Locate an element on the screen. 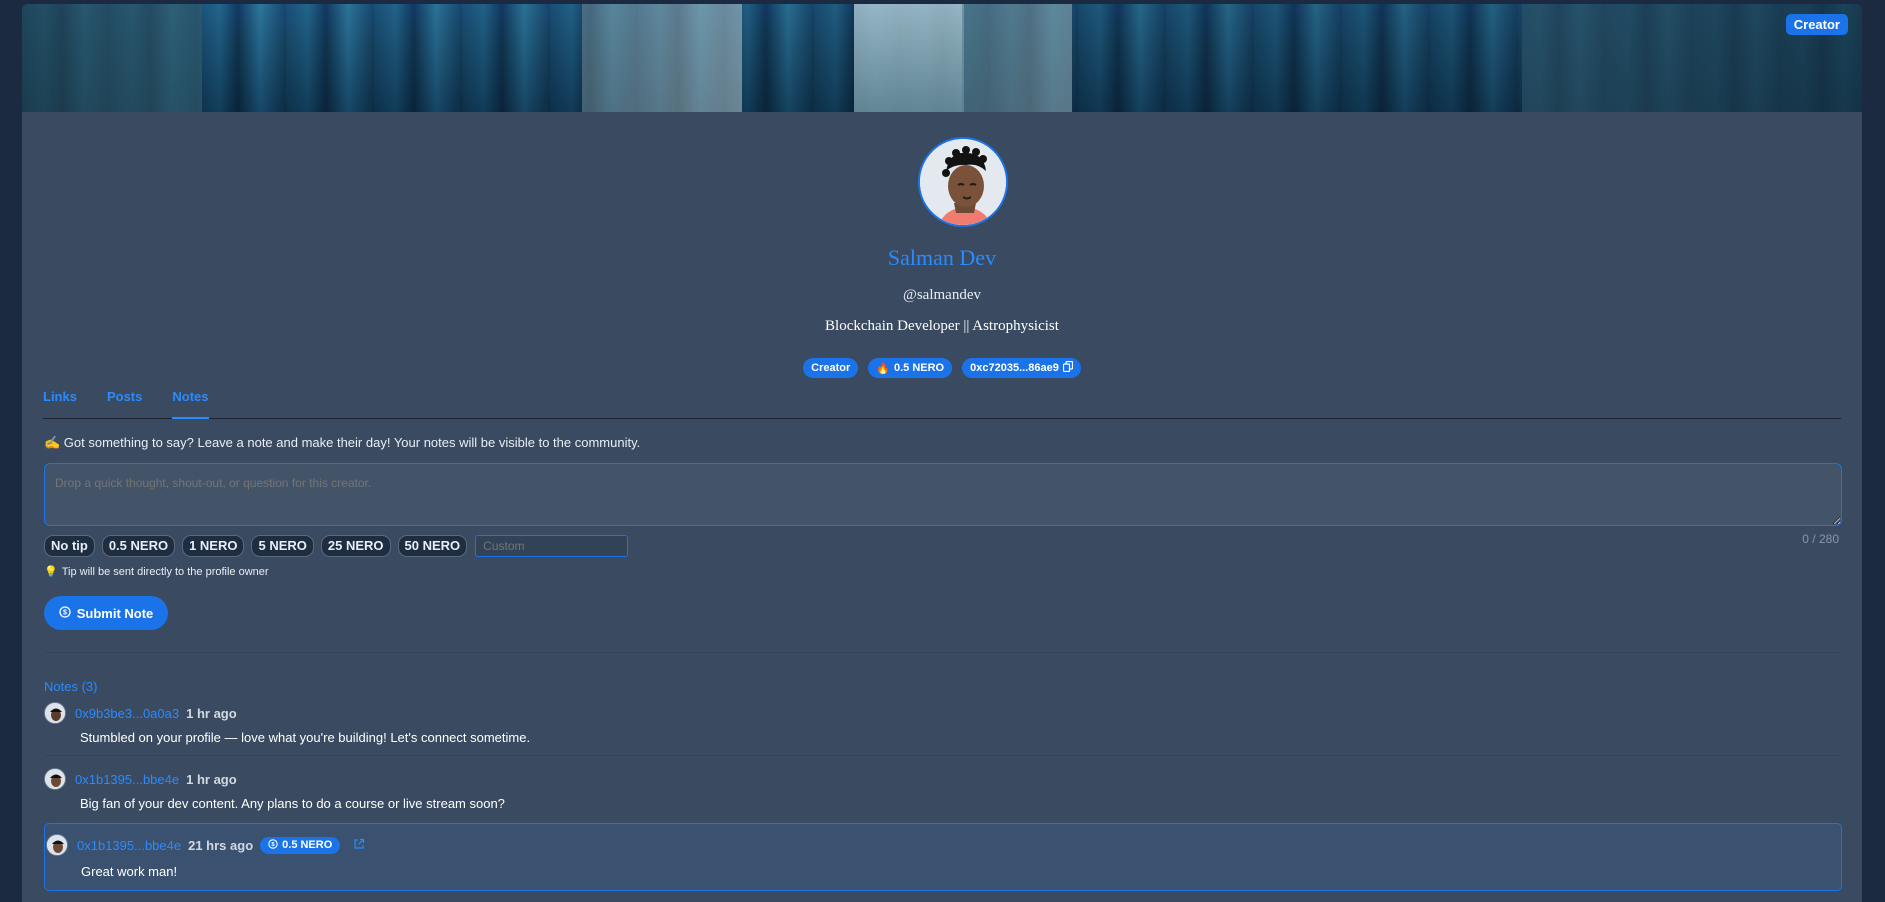  note-input is located at coordinates (943, 494).